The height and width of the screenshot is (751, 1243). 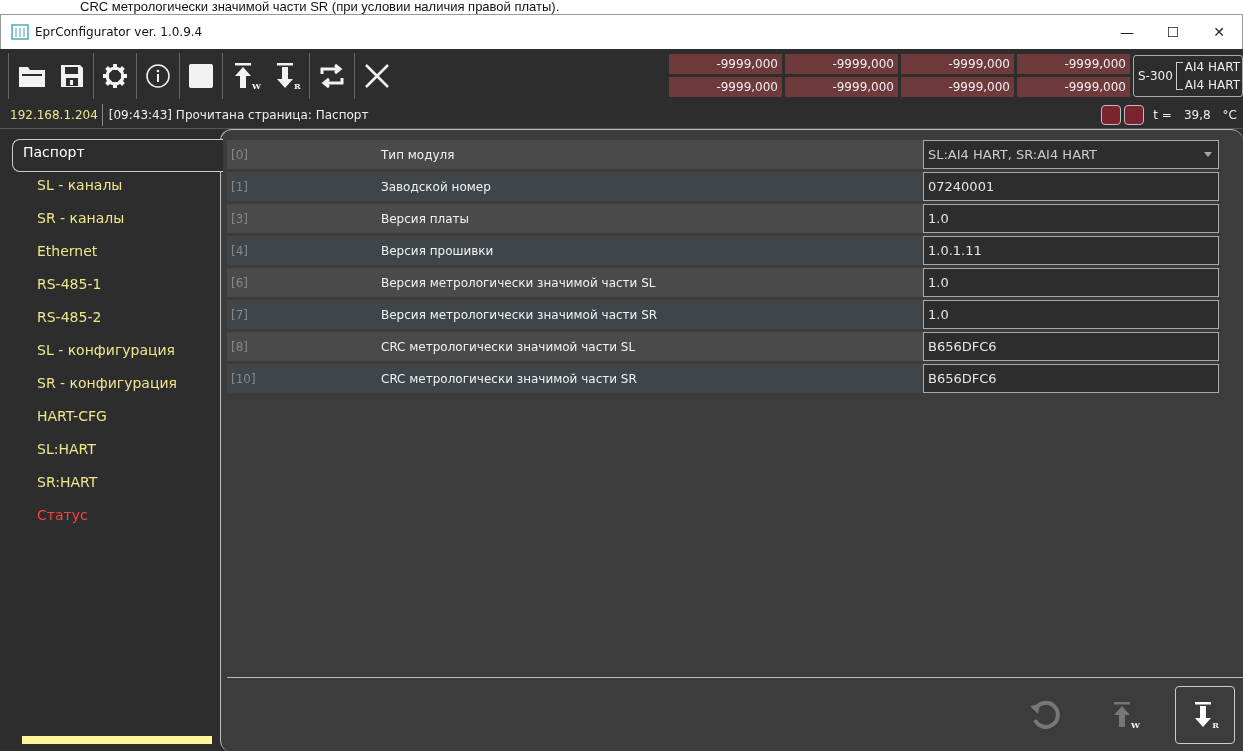 What do you see at coordinates (116, 254) in the screenshot?
I see `sidebar-item: Ethernet` at bounding box center [116, 254].